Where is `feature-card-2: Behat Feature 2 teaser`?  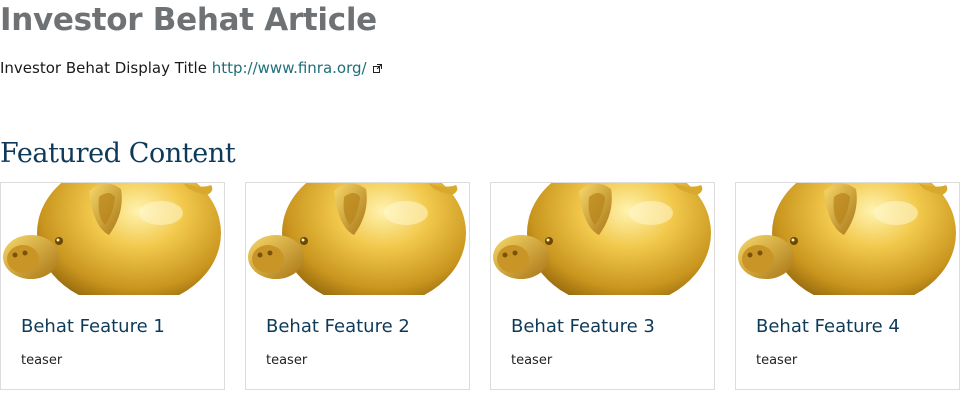 feature-card-2: Behat Feature 2 teaser is located at coordinates (357, 286).